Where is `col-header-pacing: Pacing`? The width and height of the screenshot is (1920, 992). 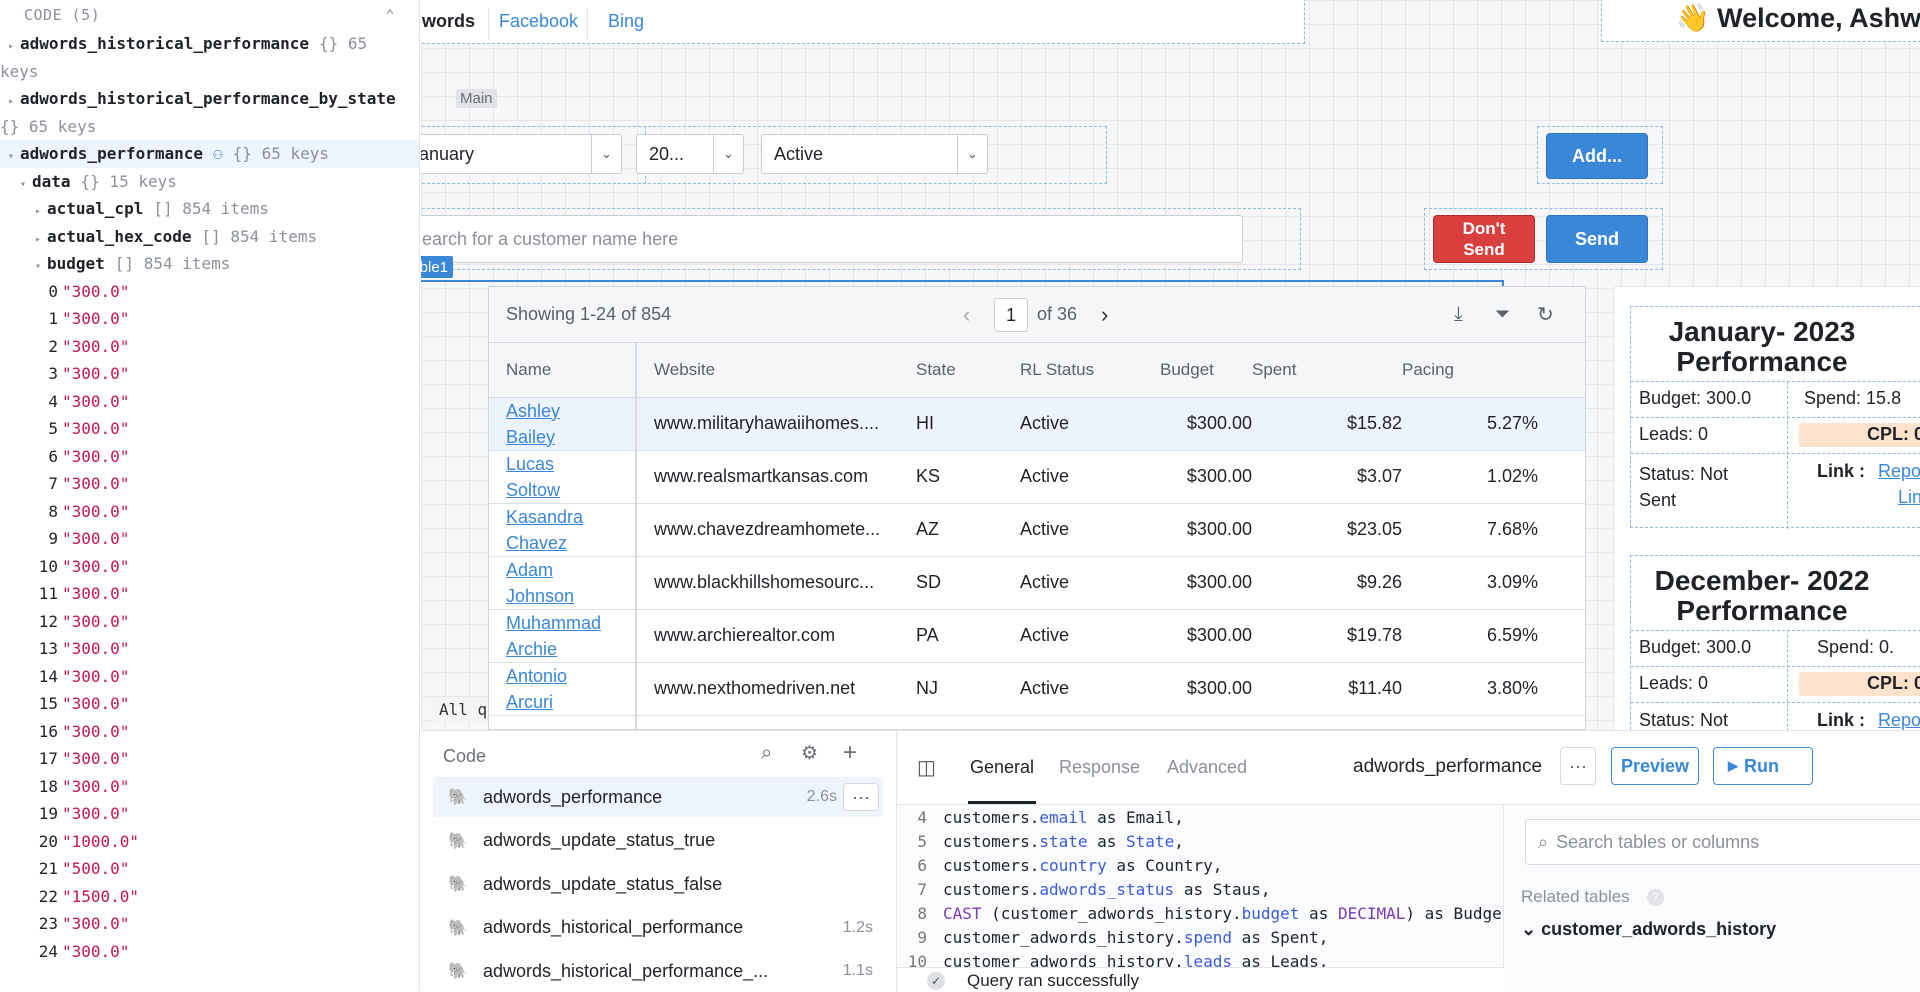
col-header-pacing: Pacing is located at coordinates (1493, 370).